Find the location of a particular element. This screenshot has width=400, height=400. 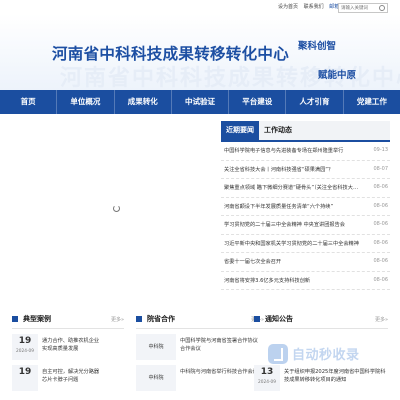

nav-item-platform: 平台建设 is located at coordinates (258, 102).